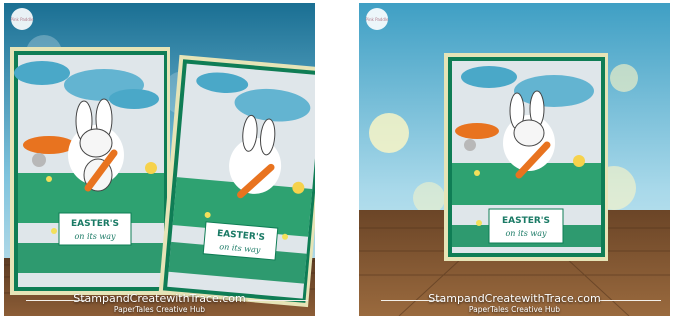 Image resolution: width=674 pixels, height=321 pixels. Describe the element at coordinates (159, 298) in the screenshot. I see `credit-main-left: StampandCreatewithTrace.com` at that location.